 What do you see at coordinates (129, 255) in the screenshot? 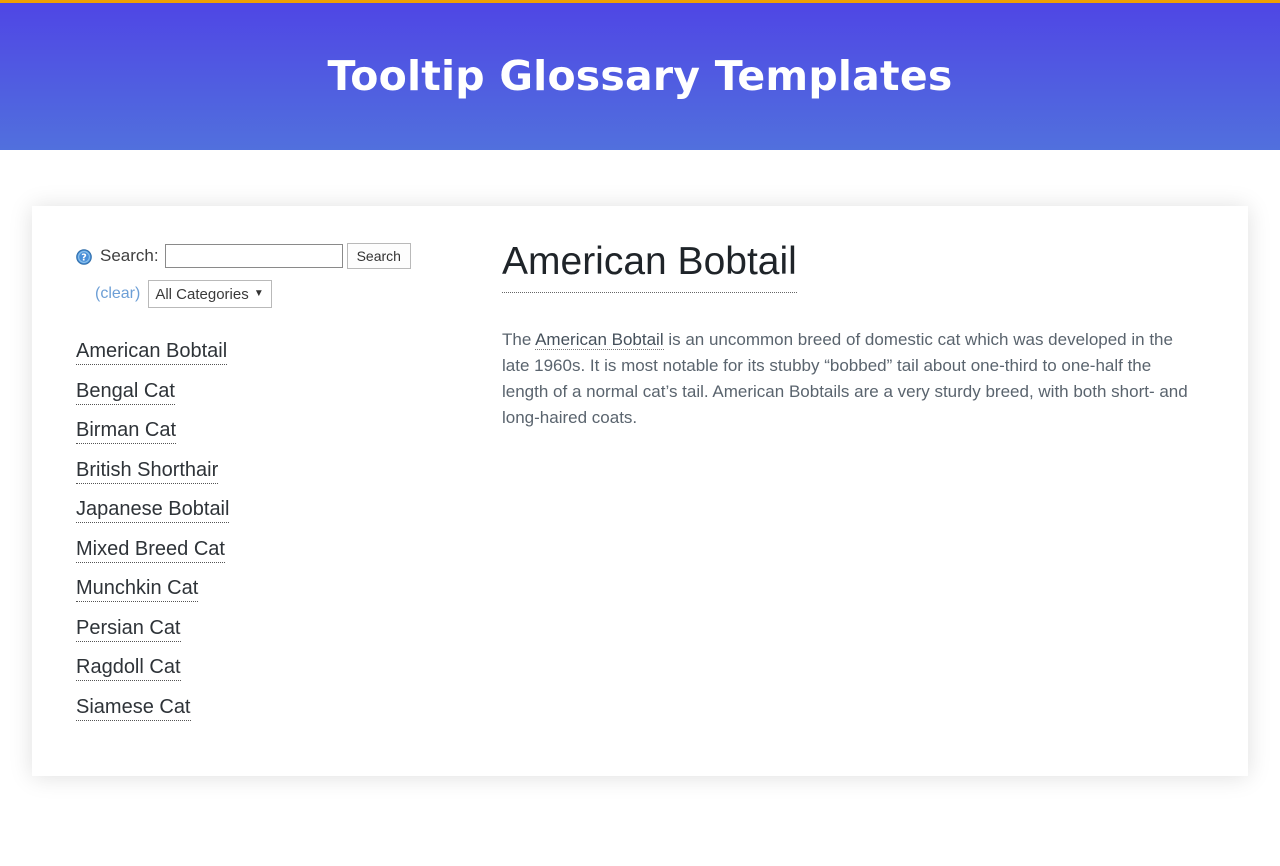
I see `search-label: Search:` at bounding box center [129, 255].